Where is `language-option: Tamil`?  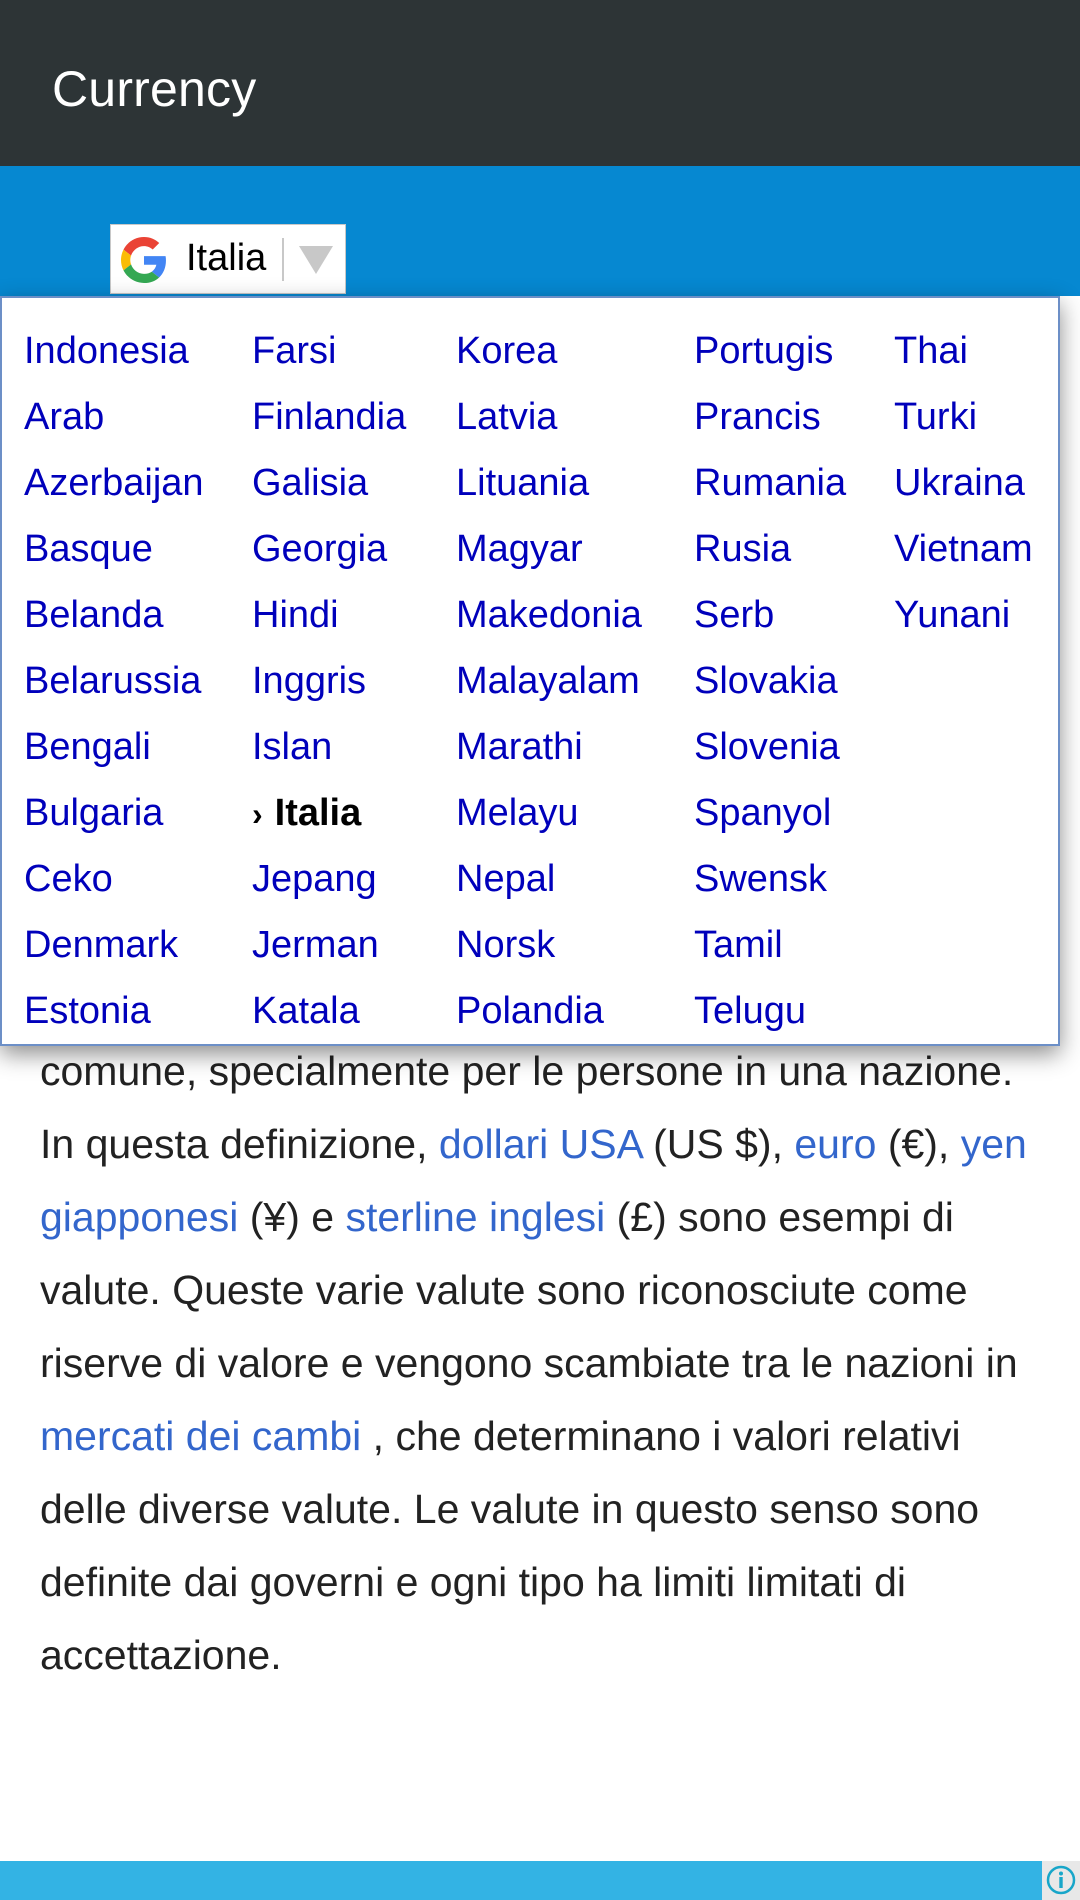 language-option: Tamil is located at coordinates (770, 945).